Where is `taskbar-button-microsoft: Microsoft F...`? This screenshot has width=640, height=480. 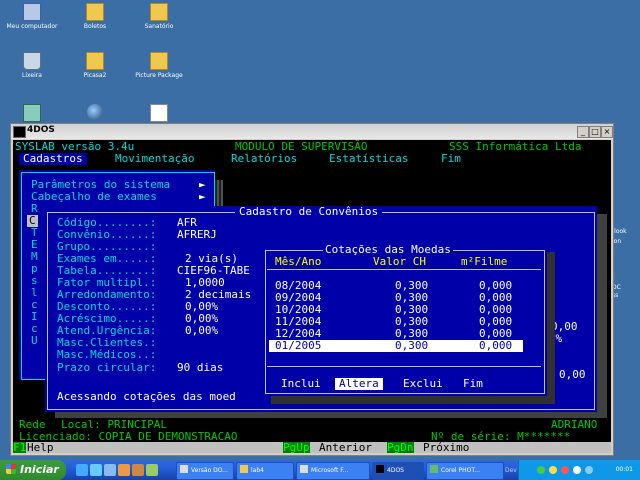
taskbar-button-microsoft: Microsoft F... is located at coordinates (333, 471).